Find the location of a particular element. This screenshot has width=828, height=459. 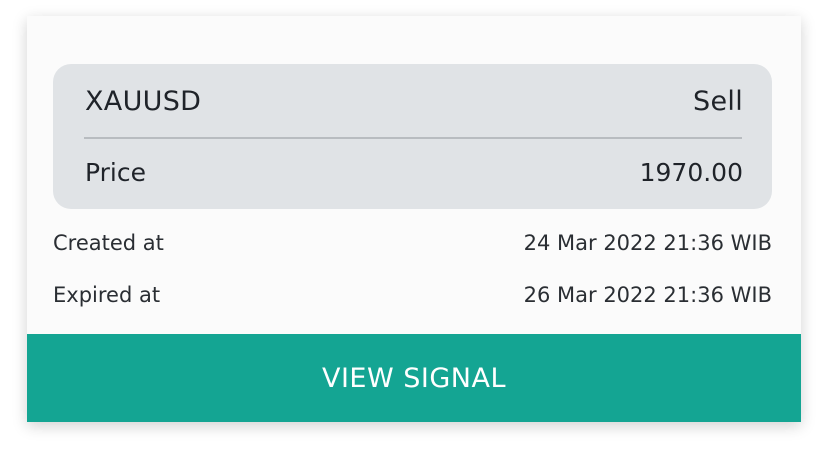

price-value: 1970.00 is located at coordinates (691, 172).